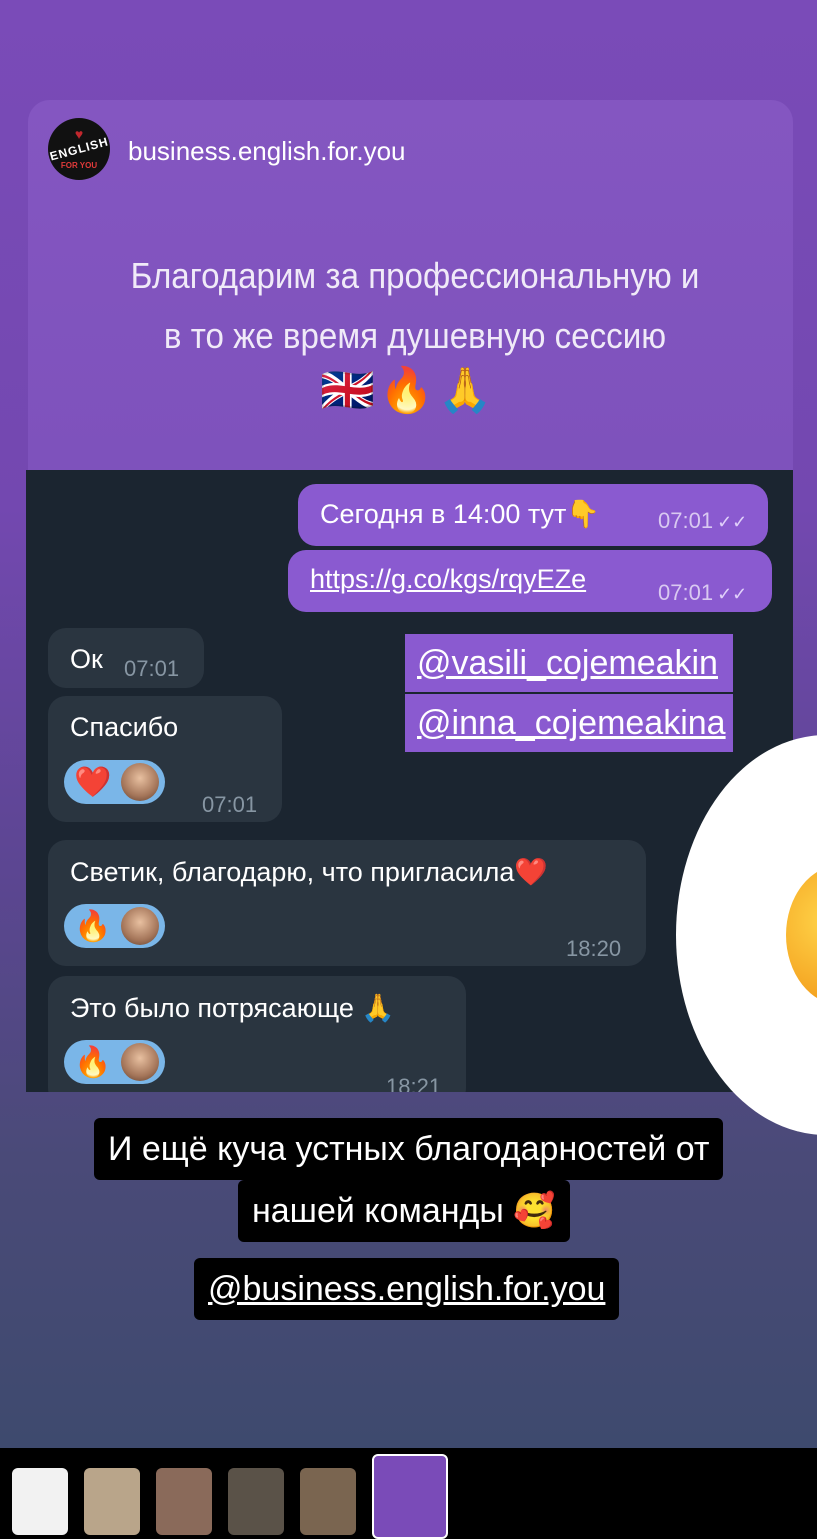 This screenshot has height=1539, width=817. Describe the element at coordinates (408, 390) in the screenshot. I see `caption-emojis: 🇬🇧🔥🙏` at that location.